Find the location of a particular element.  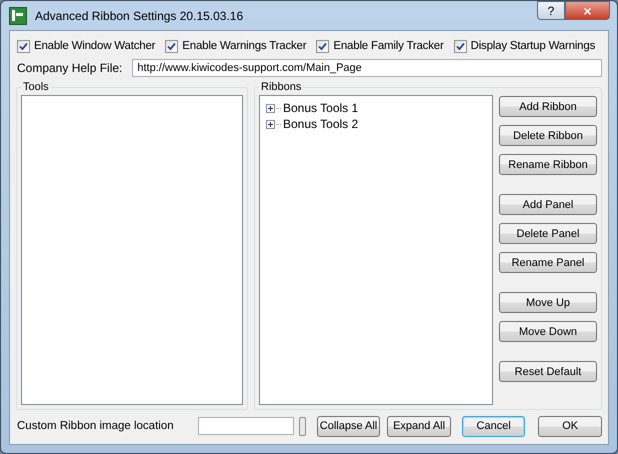

dialog-button: Cancel is located at coordinates (494, 426).